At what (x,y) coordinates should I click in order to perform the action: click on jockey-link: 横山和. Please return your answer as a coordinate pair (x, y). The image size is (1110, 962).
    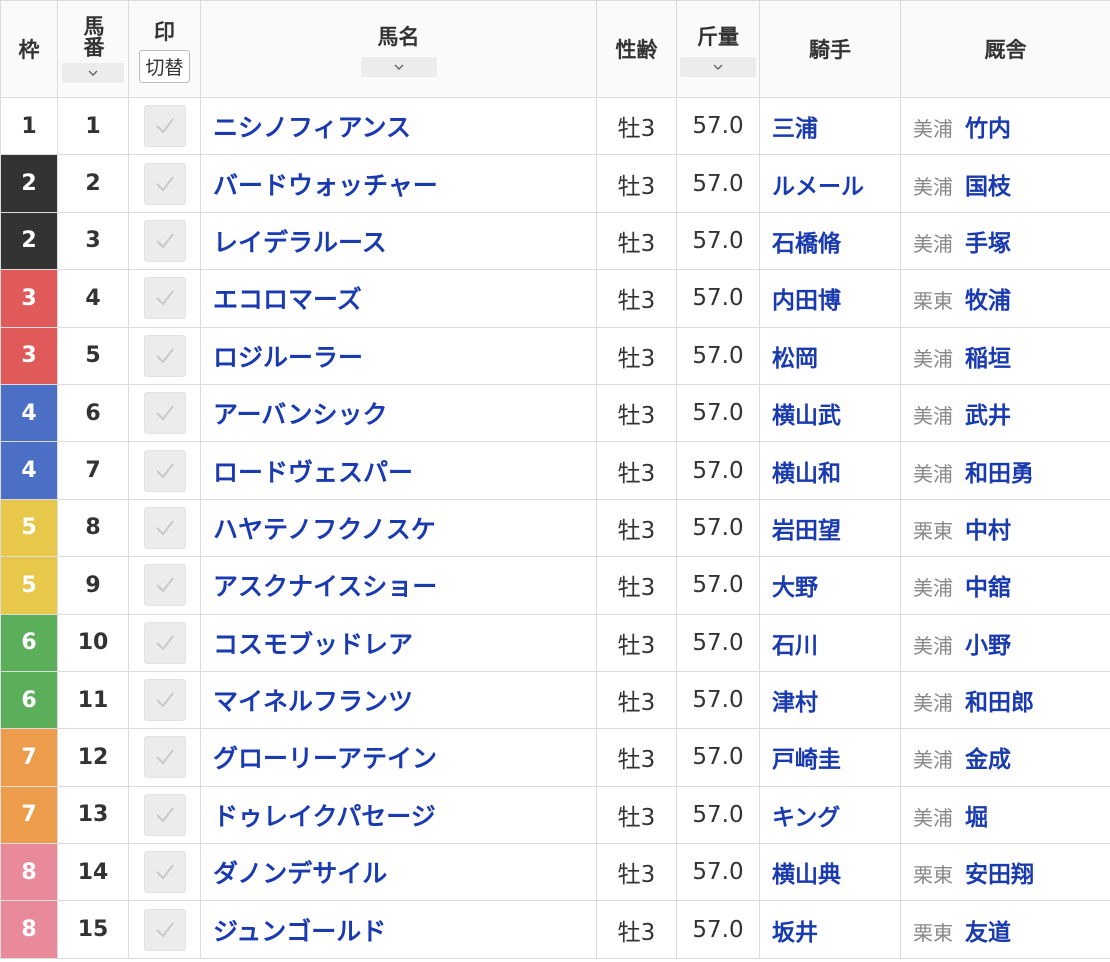
    Looking at the image, I should click on (830, 470).